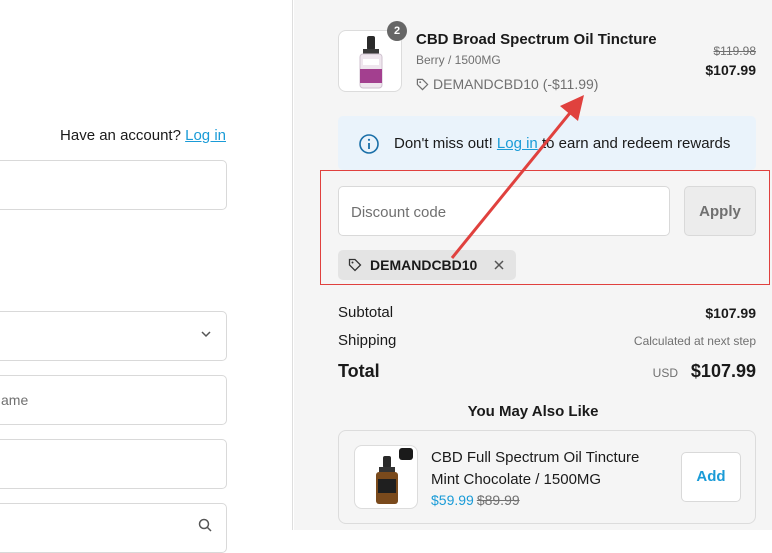  Describe the element at coordinates (533, 411) in the screenshot. I see `recommendations-heading: You May Also Like` at that location.